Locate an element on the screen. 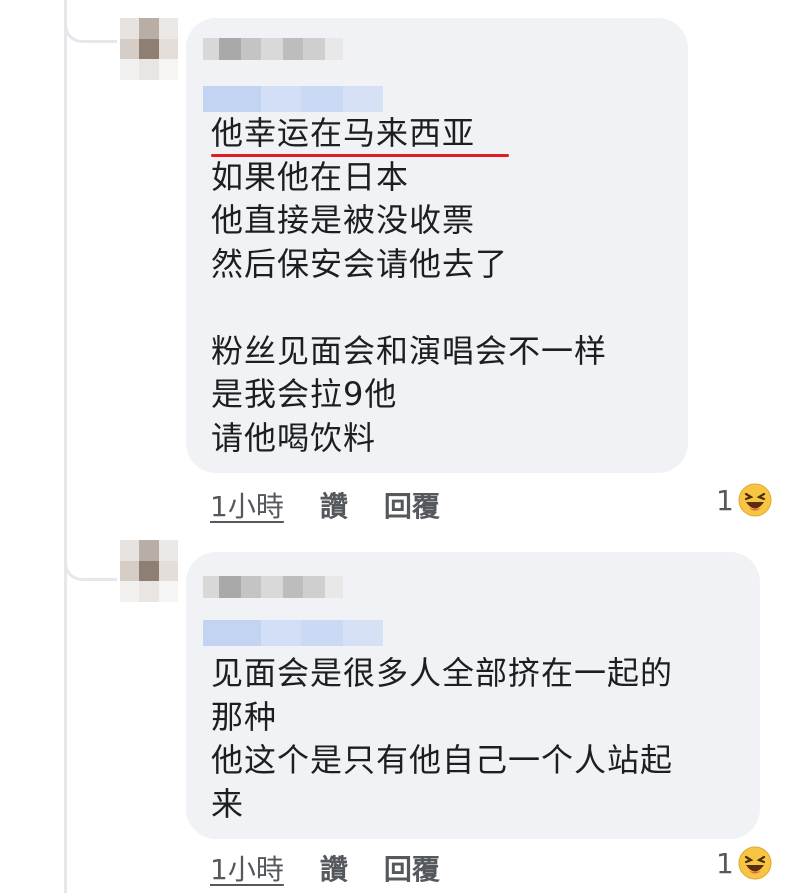 The width and height of the screenshot is (800, 893). thread-line is located at coordinates (65, 446).